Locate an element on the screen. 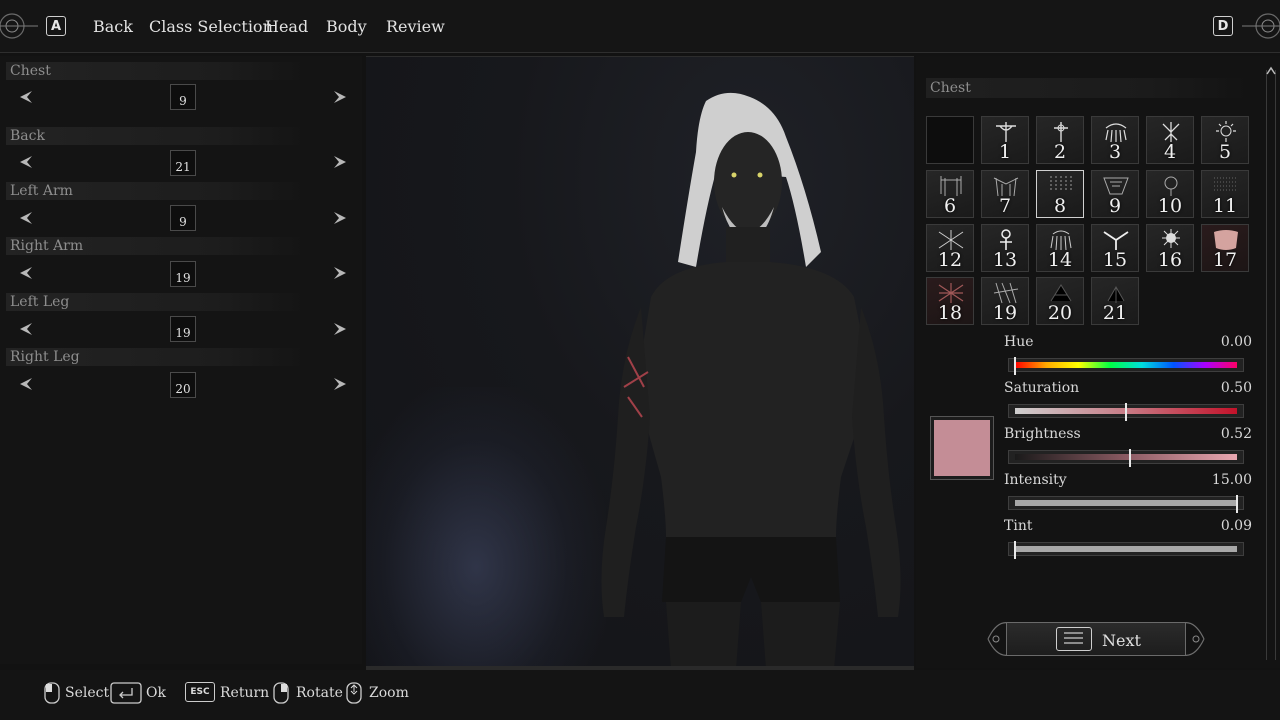 This screenshot has width=1280, height=720. nav-back: Back is located at coordinates (113, 26).